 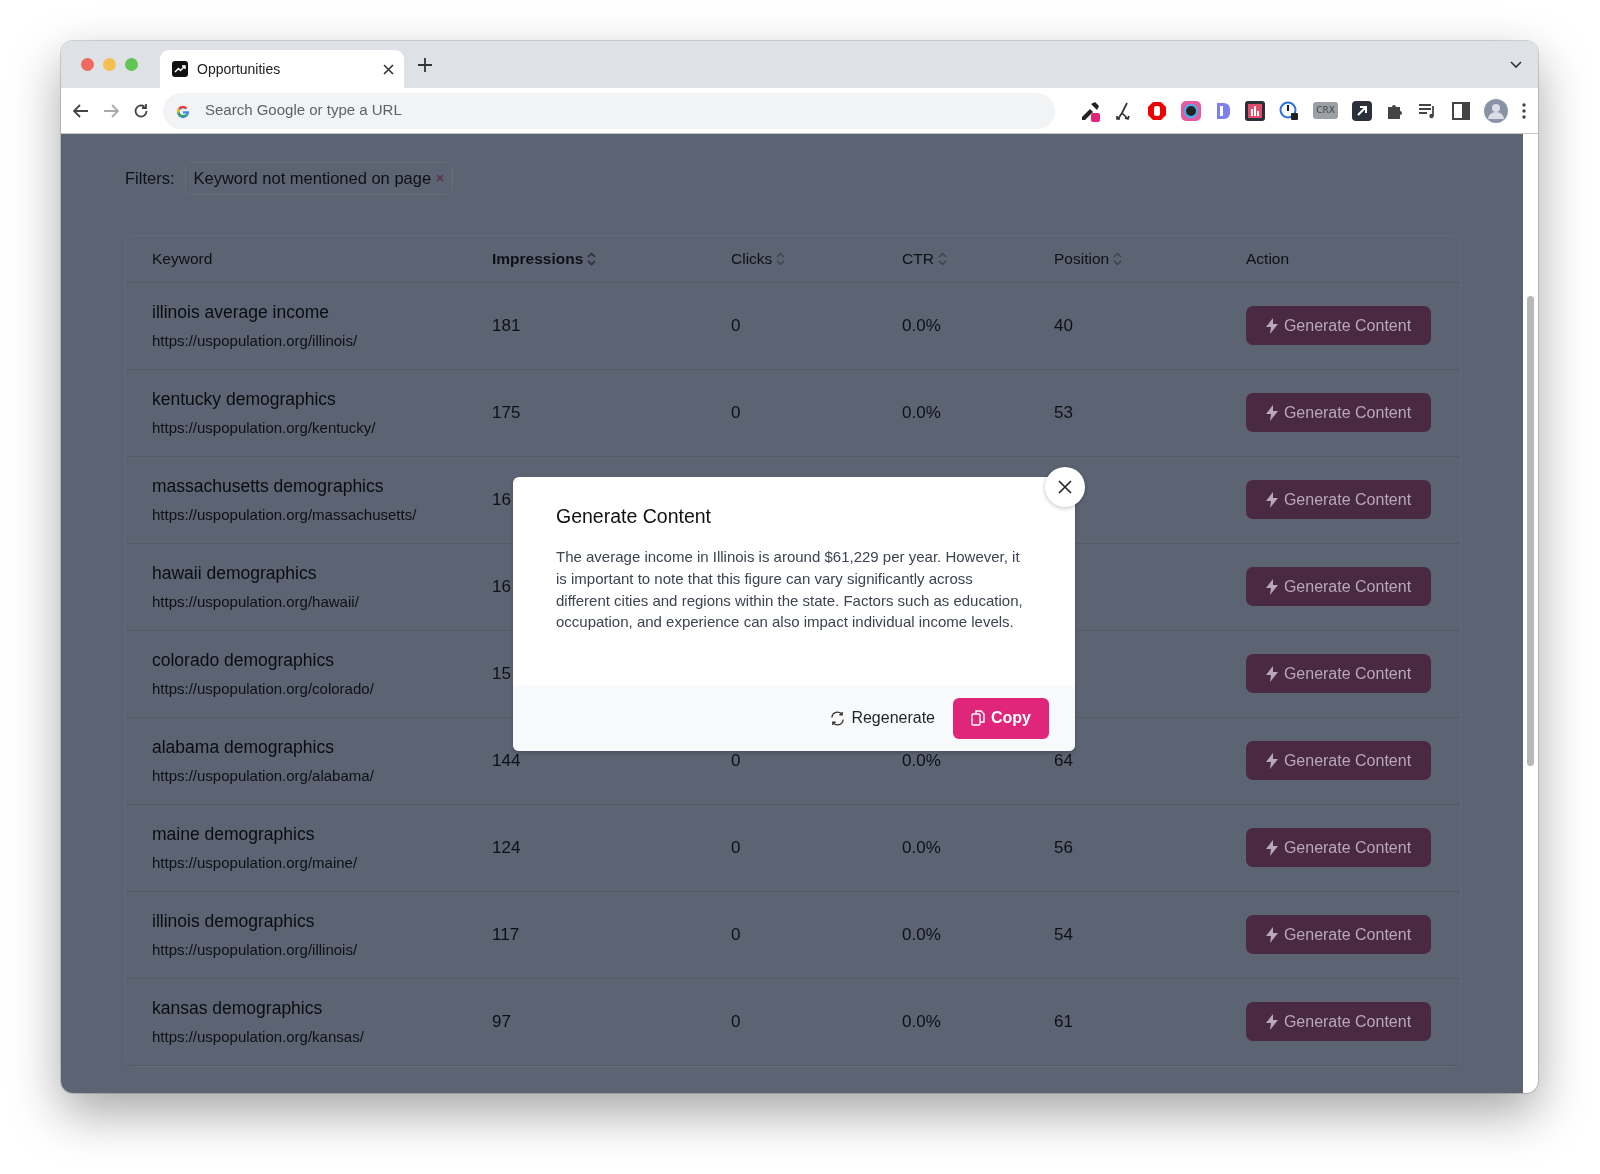 What do you see at coordinates (506, 325) in the screenshot?
I see `table-cell: 181` at bounding box center [506, 325].